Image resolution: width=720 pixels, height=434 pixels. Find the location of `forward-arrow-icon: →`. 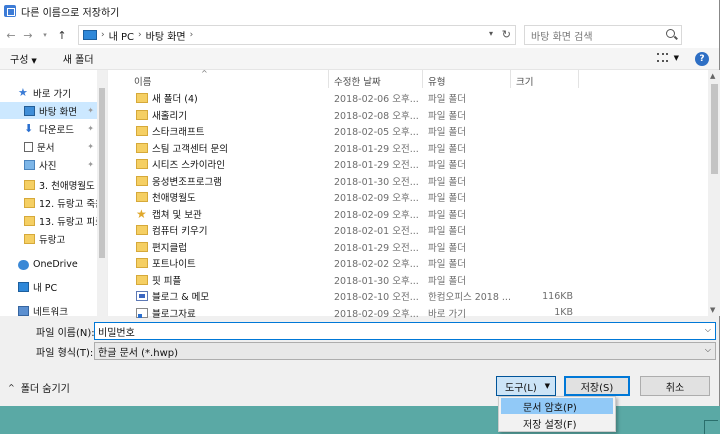

forward-arrow-icon: → is located at coordinates (28, 35).